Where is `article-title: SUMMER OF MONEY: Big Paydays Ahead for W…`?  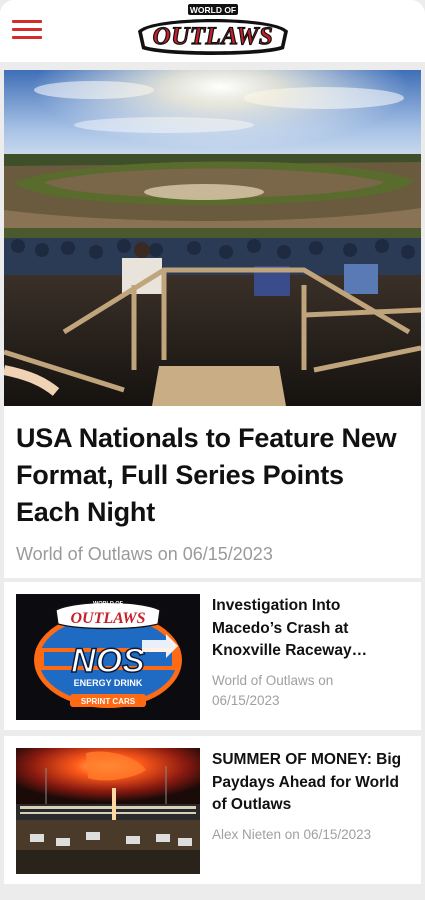
article-title: SUMMER OF MONEY: Big Paydays Ahead for W… is located at coordinates (312, 783).